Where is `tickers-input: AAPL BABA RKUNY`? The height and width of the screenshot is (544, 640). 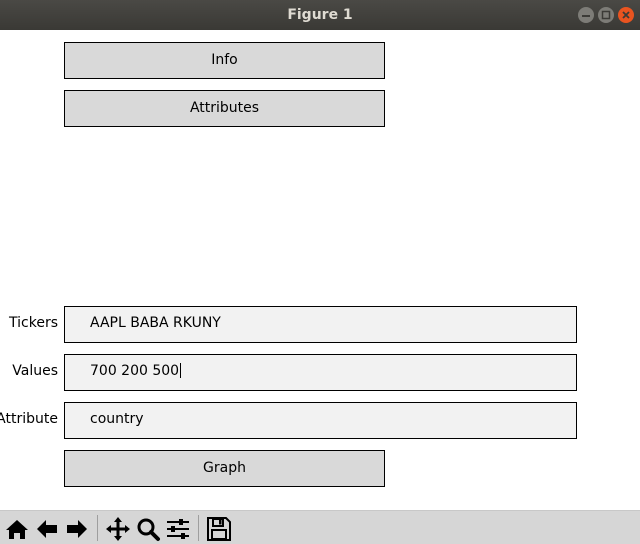 tickers-input: AAPL BABA RKUNY is located at coordinates (320, 324).